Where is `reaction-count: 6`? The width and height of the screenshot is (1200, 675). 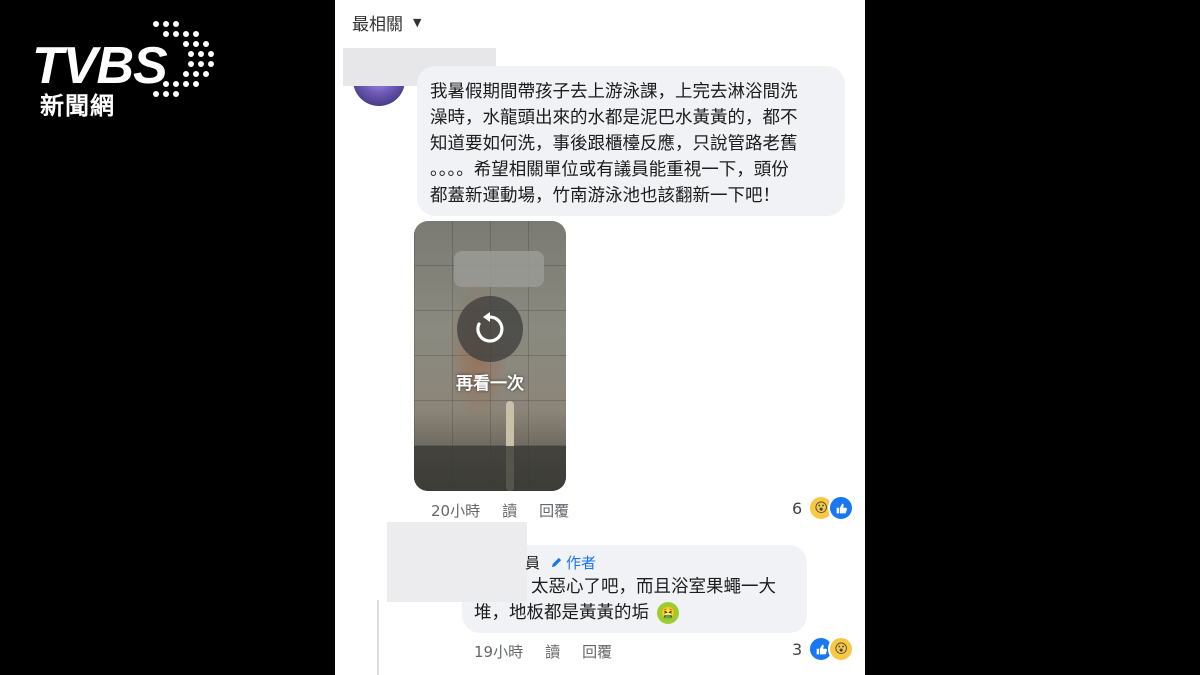 reaction-count: 6 is located at coordinates (797, 508).